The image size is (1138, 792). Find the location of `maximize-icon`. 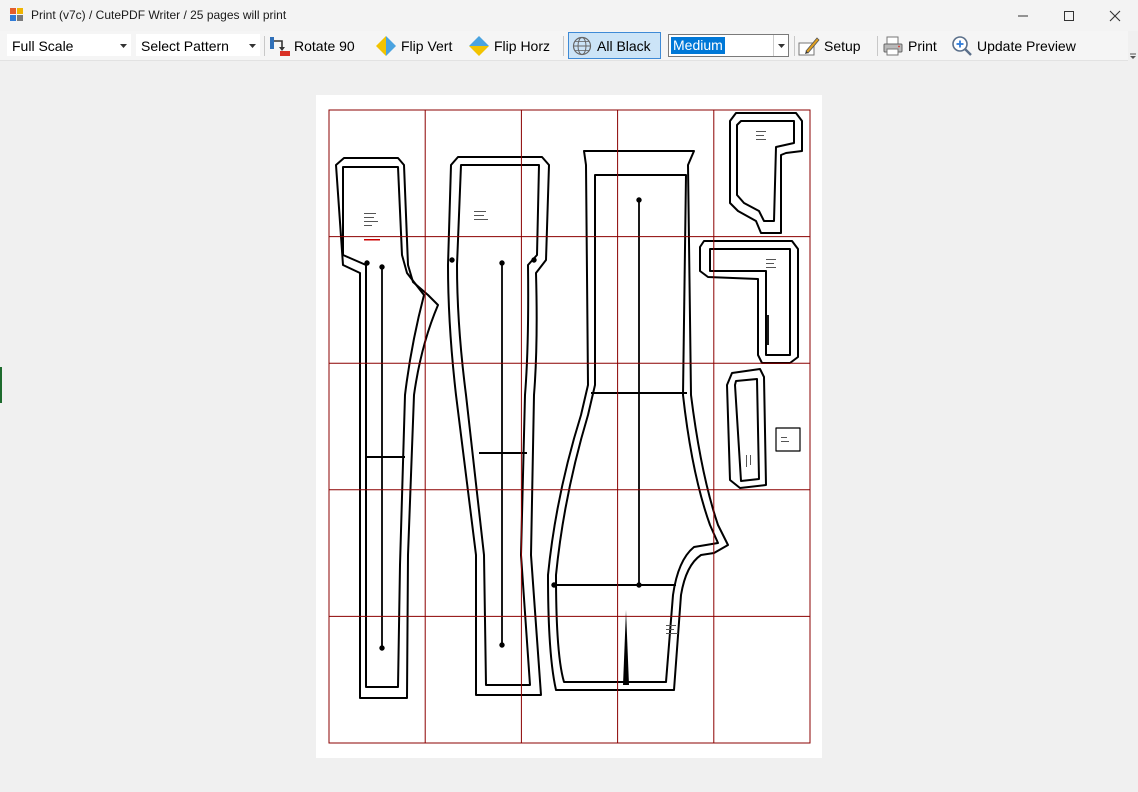

maximize-icon is located at coordinates (1069, 15).